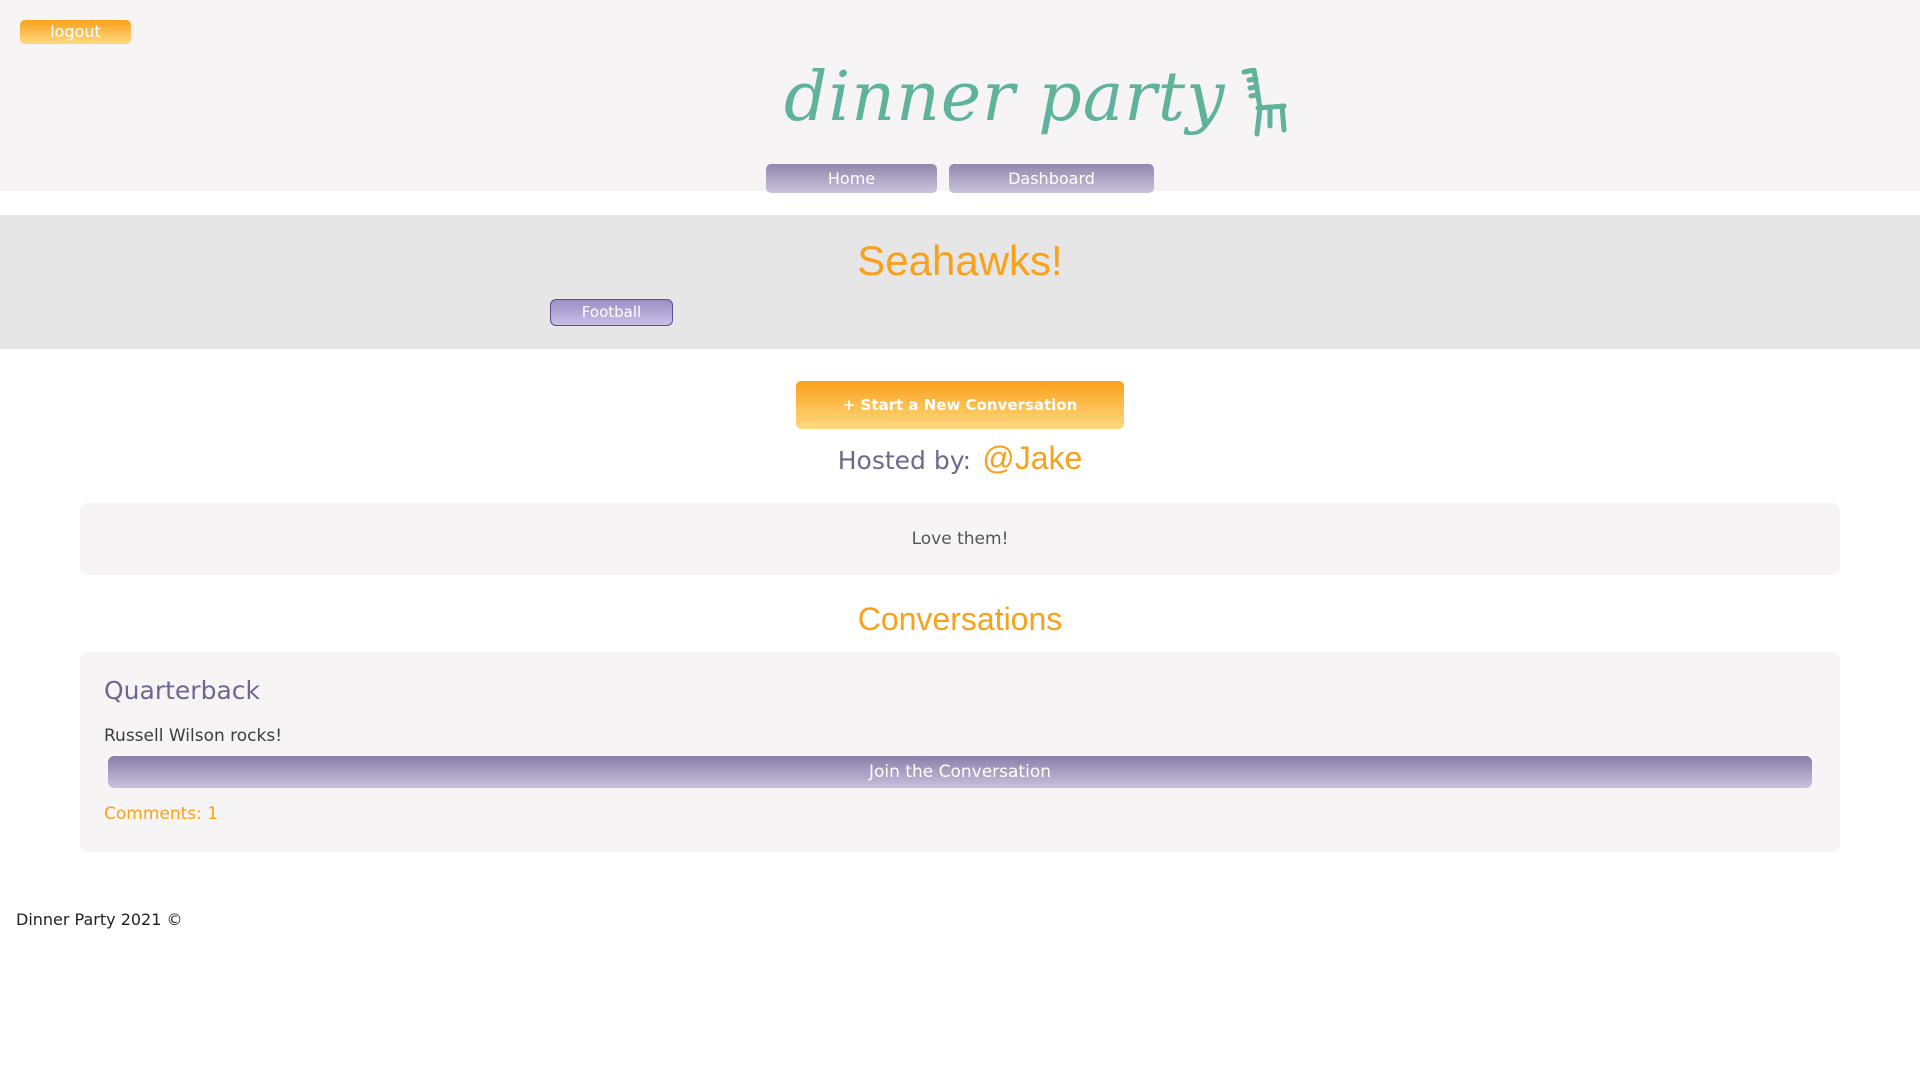 The image size is (1920, 1080). What do you see at coordinates (904, 460) in the screenshot?
I see `hosted-by-label: Hosted by:` at bounding box center [904, 460].